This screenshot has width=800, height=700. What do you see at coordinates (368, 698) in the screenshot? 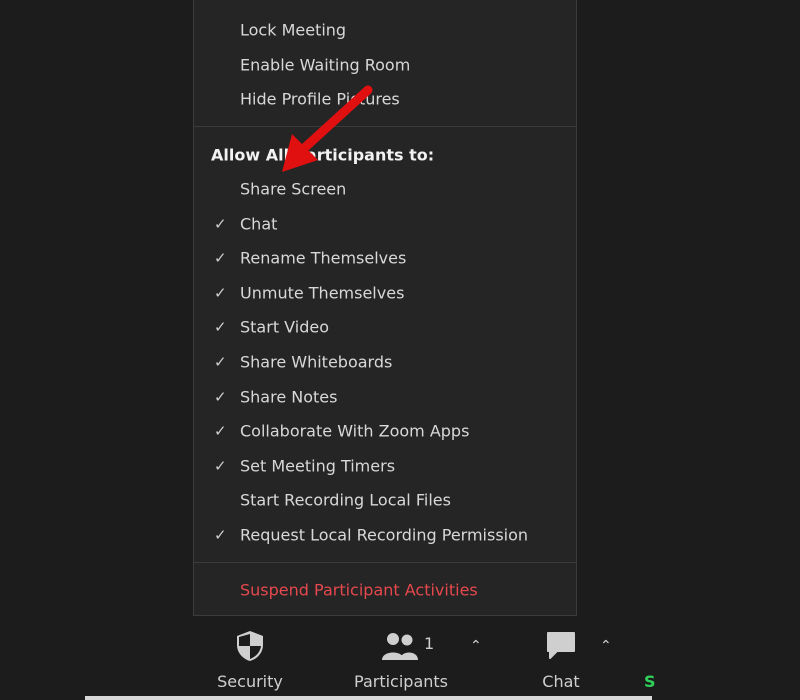
I see `toolbar-bottom-edge` at bounding box center [368, 698].